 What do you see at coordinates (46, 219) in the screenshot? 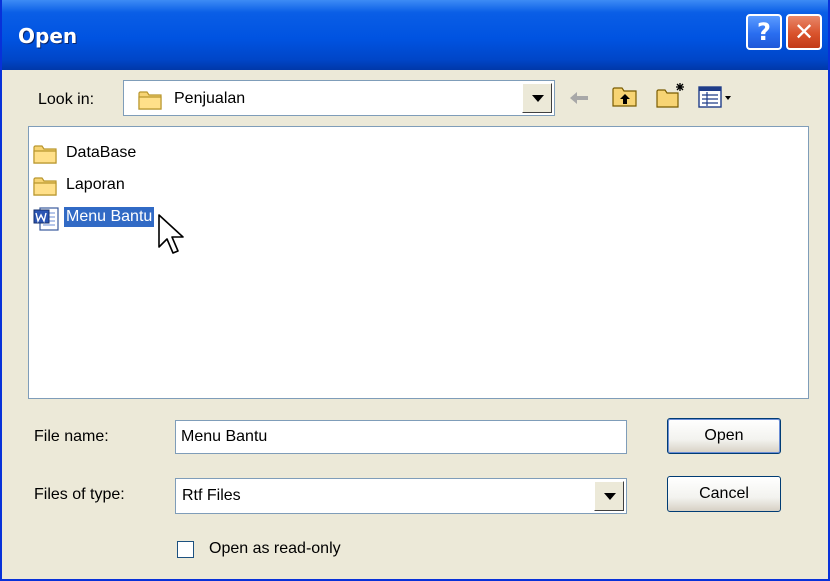
I see `word-document-icon` at bounding box center [46, 219].